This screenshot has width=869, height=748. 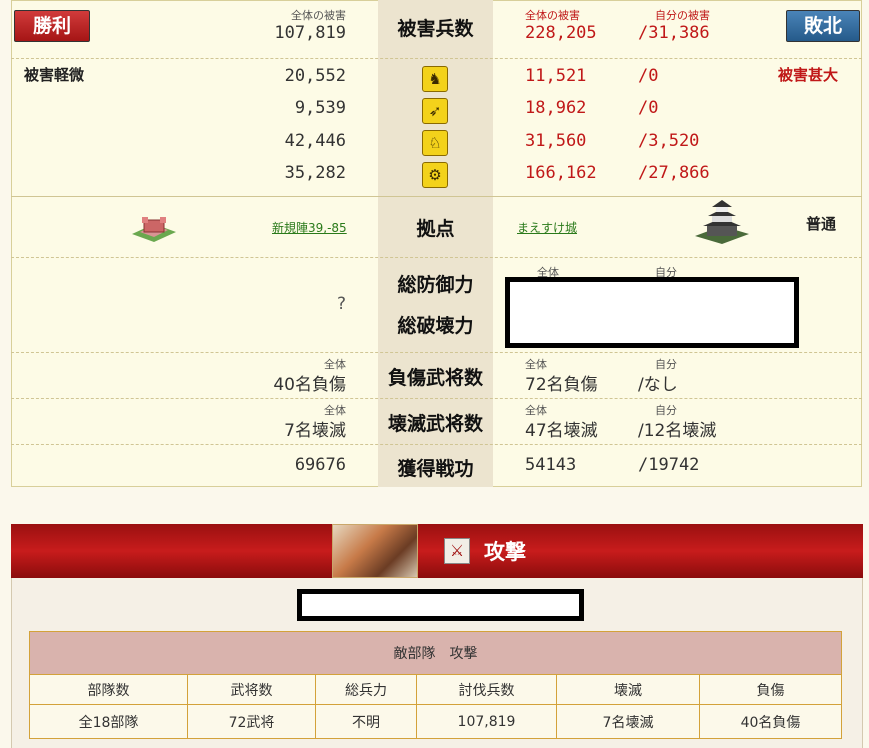 I want to click on right-archer-damage-total: 18,962, so click(x=556, y=108).